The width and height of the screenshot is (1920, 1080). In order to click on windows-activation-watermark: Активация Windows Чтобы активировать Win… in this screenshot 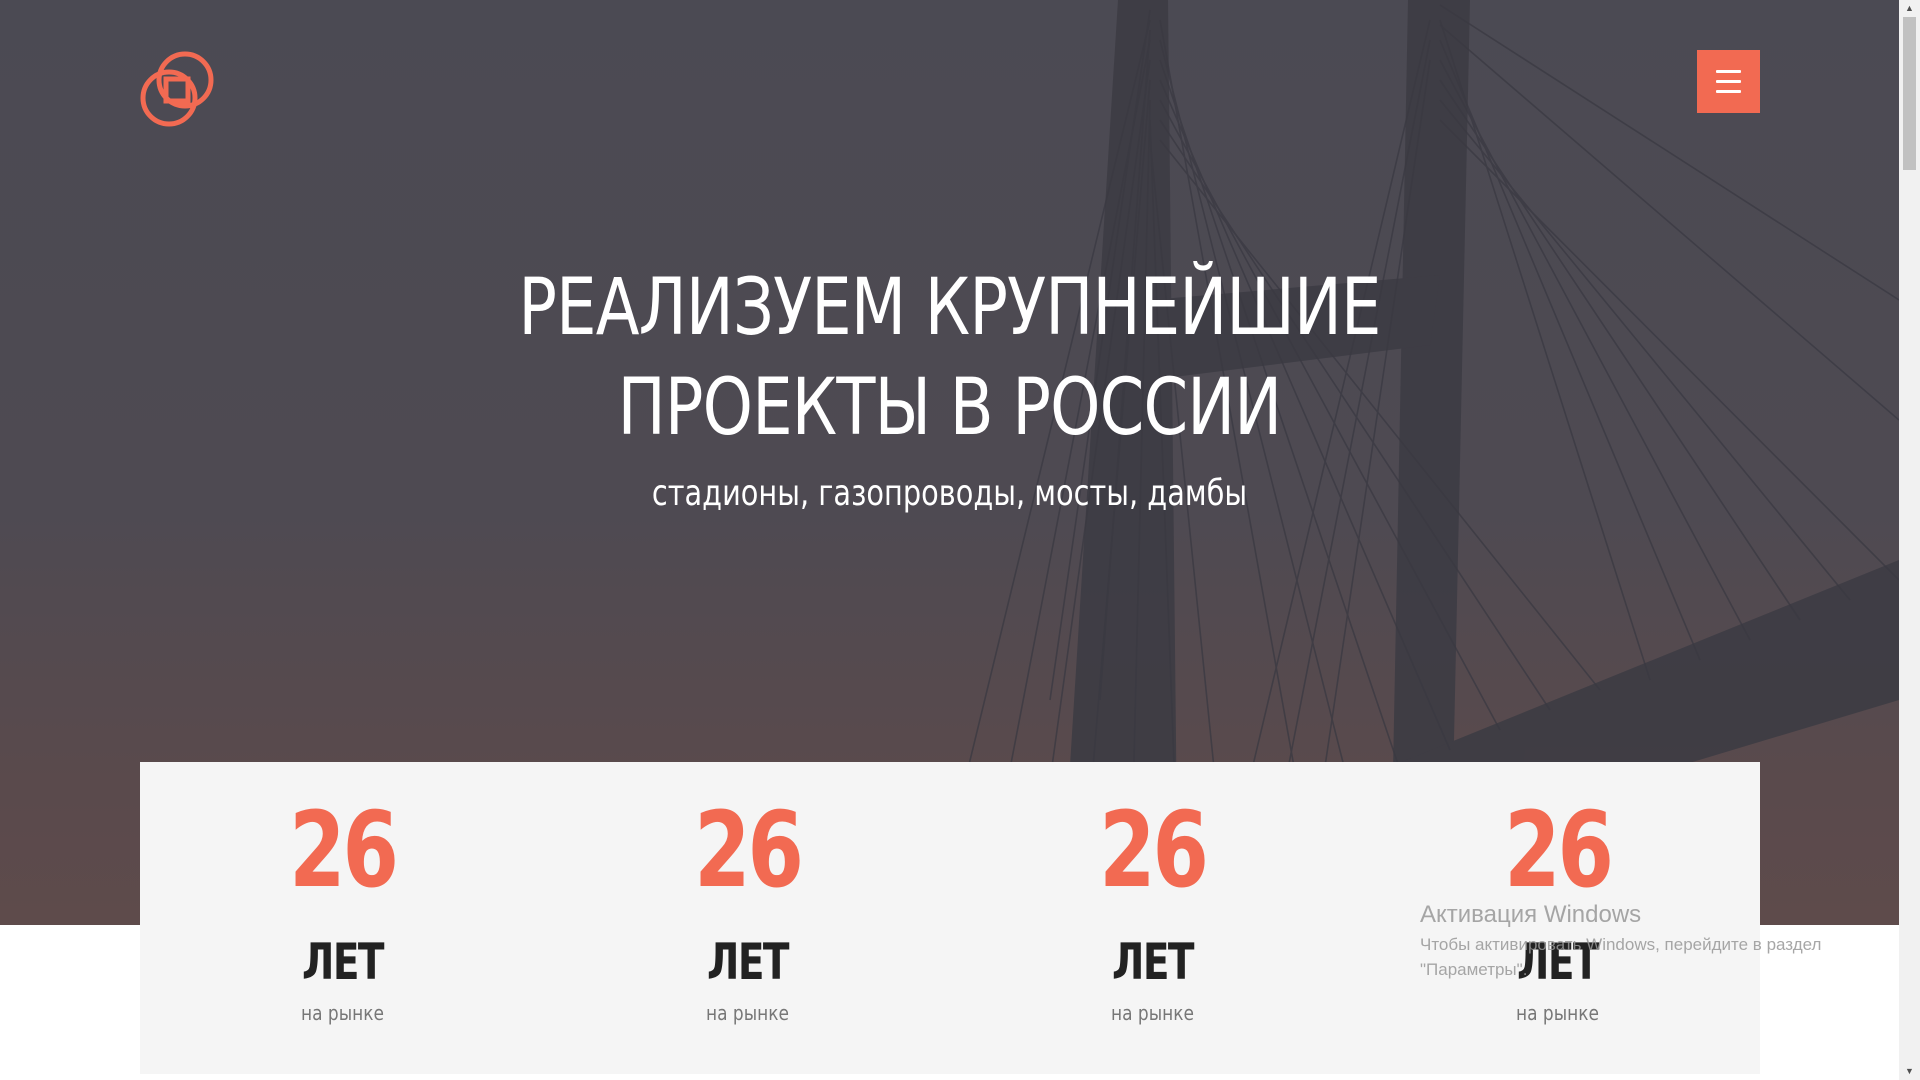, I will do `click(1645, 940)`.